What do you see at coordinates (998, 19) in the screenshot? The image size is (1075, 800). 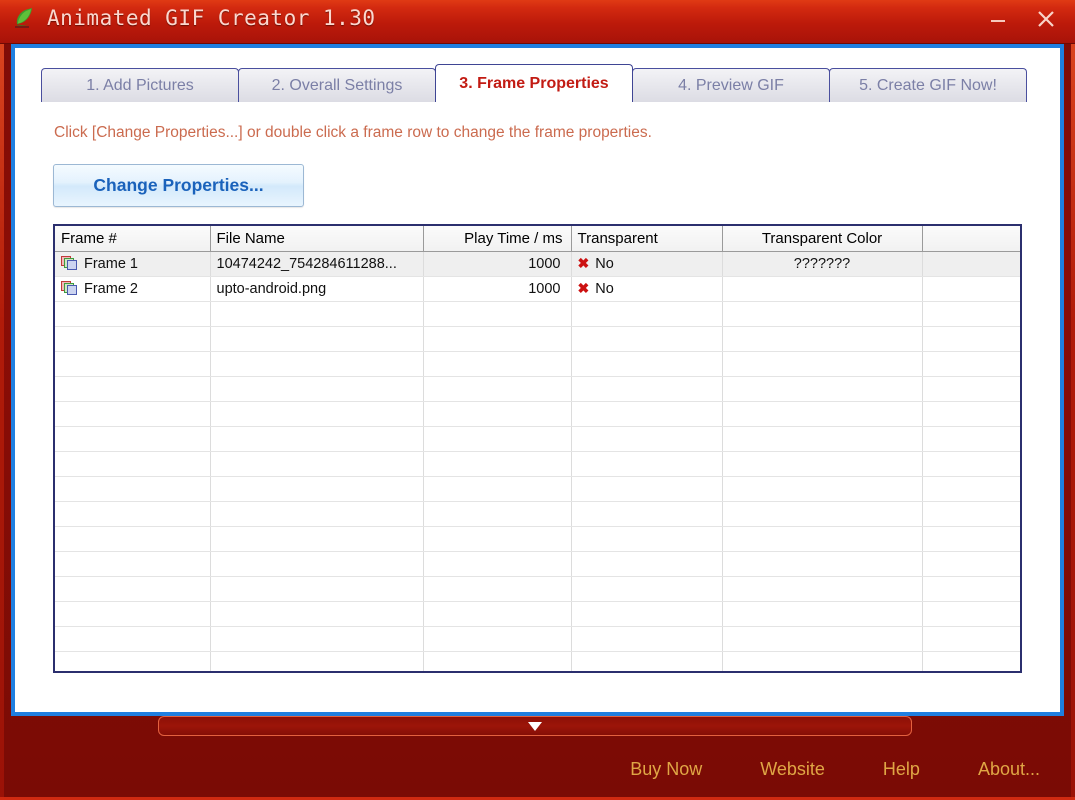 I see `minimize-button` at bounding box center [998, 19].